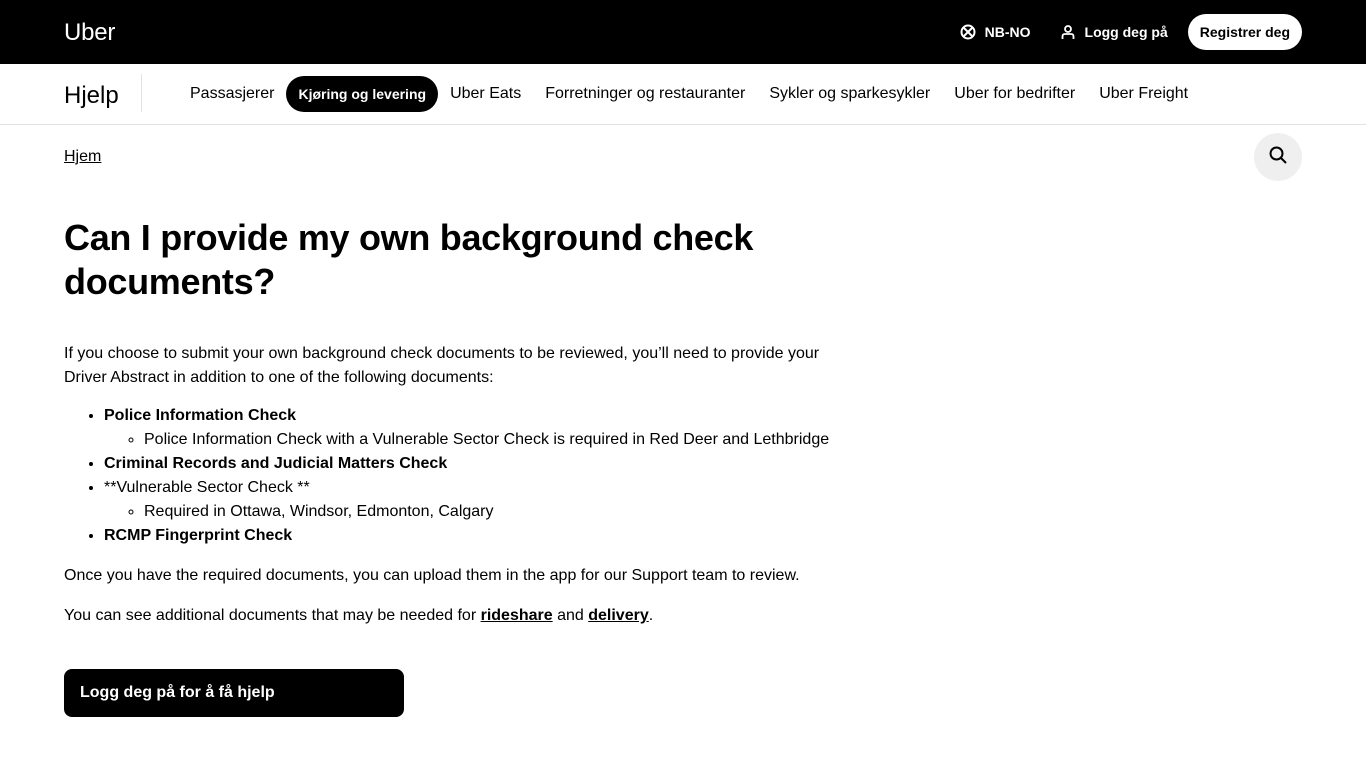  What do you see at coordinates (683, 32) in the screenshot?
I see `top-bar: Uber NB-NO Logg deg på Registrer deg` at bounding box center [683, 32].